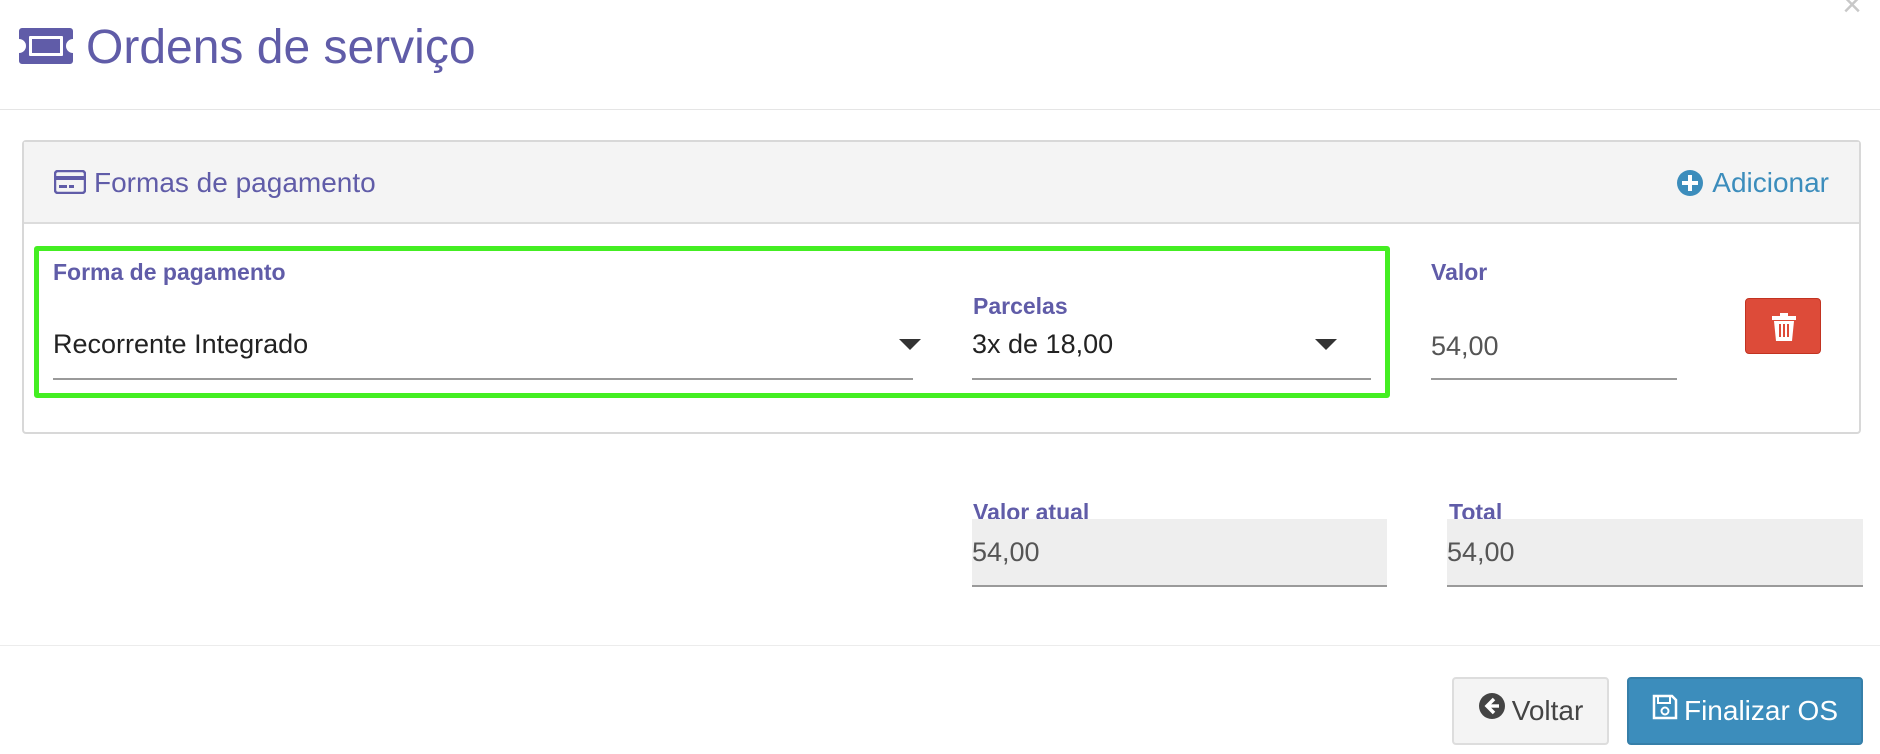 The image size is (1880, 754). I want to click on total-field: 54,00, so click(1655, 553).